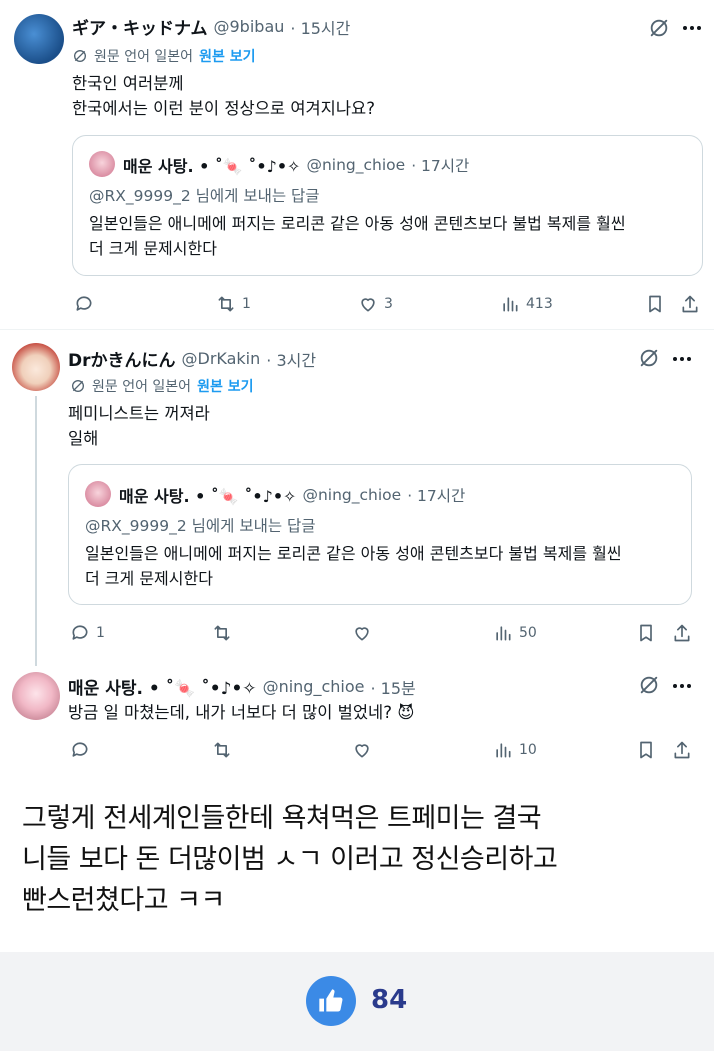 The height and width of the screenshot is (1051, 714). What do you see at coordinates (389, 1000) in the screenshot?
I see `upvote-count: 84` at bounding box center [389, 1000].